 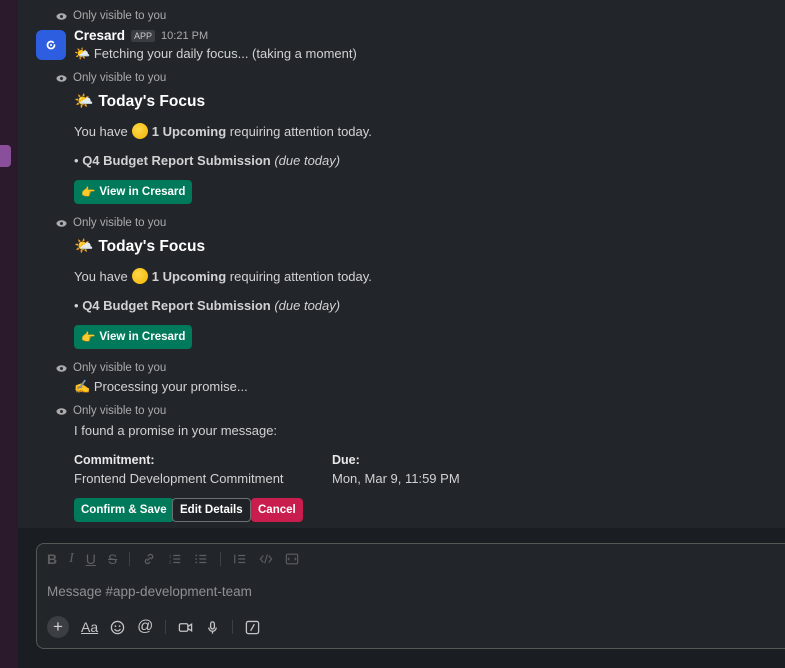 I want to click on plus-icon: +, so click(x=58, y=627).